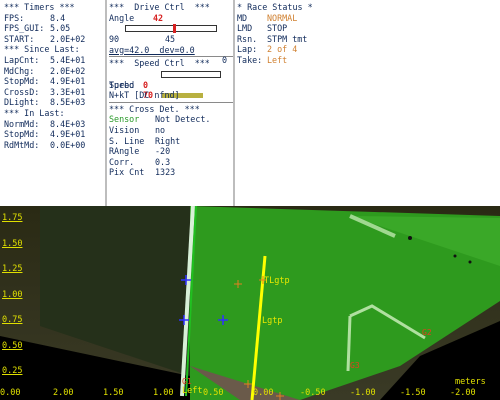 The width and height of the screenshot is (500, 400). What do you see at coordinates (277, 59) in the screenshot?
I see `take-value: Left` at bounding box center [277, 59].